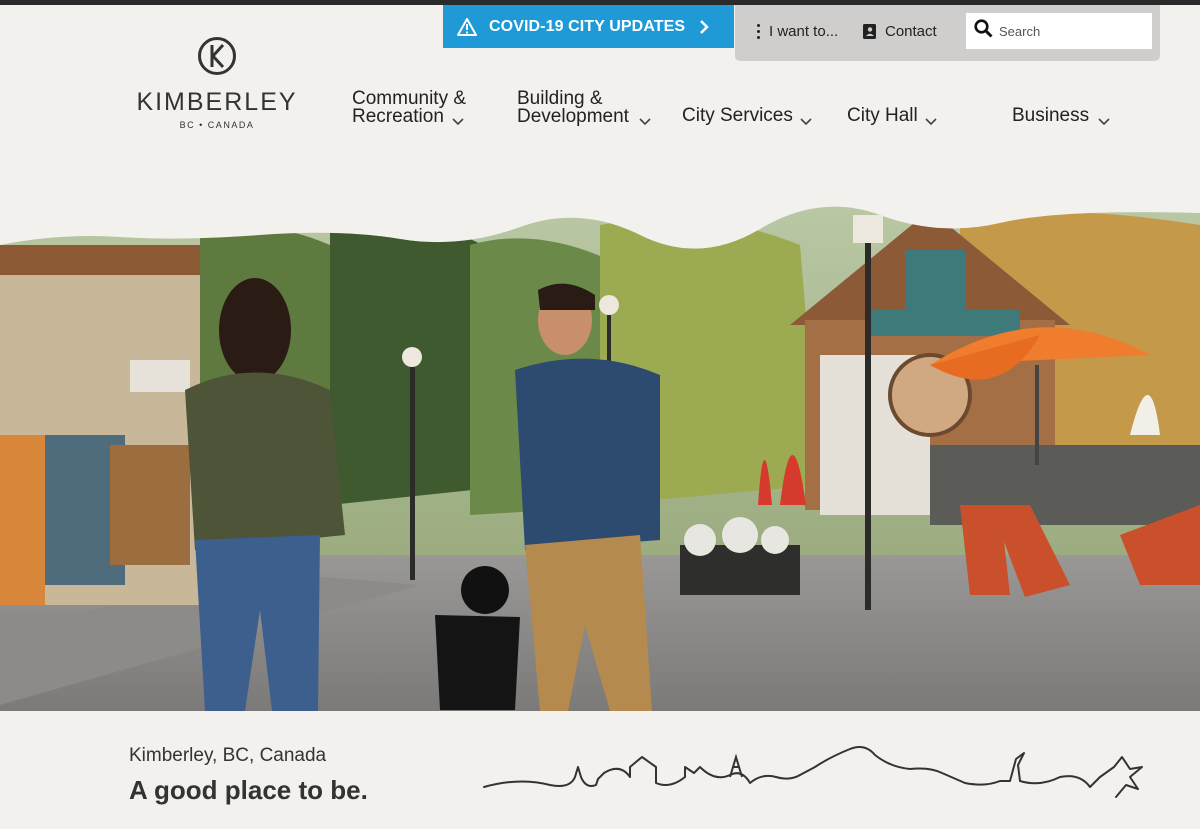  Describe the element at coordinates (947, 33) in the screenshot. I see `utility-bar: I want to... Contact` at that location.